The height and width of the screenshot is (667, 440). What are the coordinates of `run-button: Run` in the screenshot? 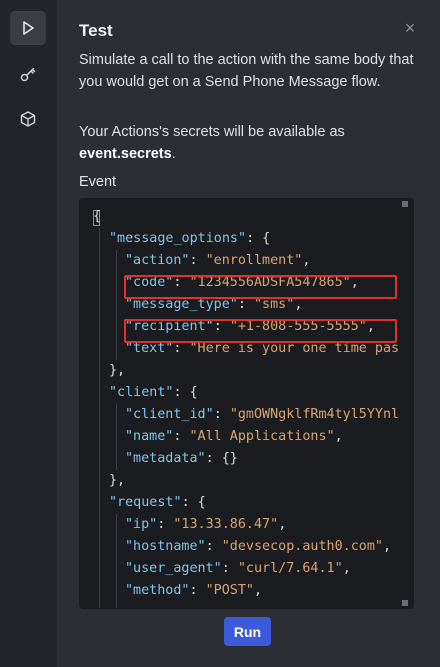 It's located at (247, 631).